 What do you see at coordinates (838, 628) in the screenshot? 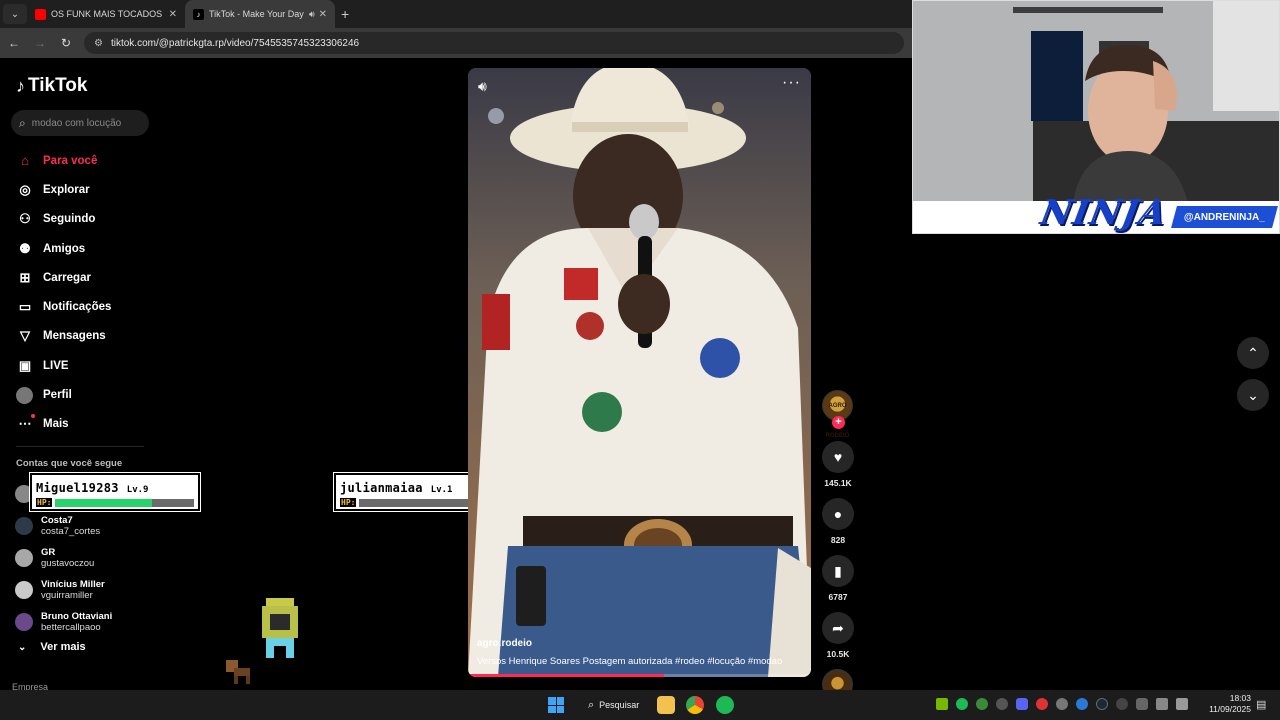
I see `share-button: ➦` at bounding box center [838, 628].